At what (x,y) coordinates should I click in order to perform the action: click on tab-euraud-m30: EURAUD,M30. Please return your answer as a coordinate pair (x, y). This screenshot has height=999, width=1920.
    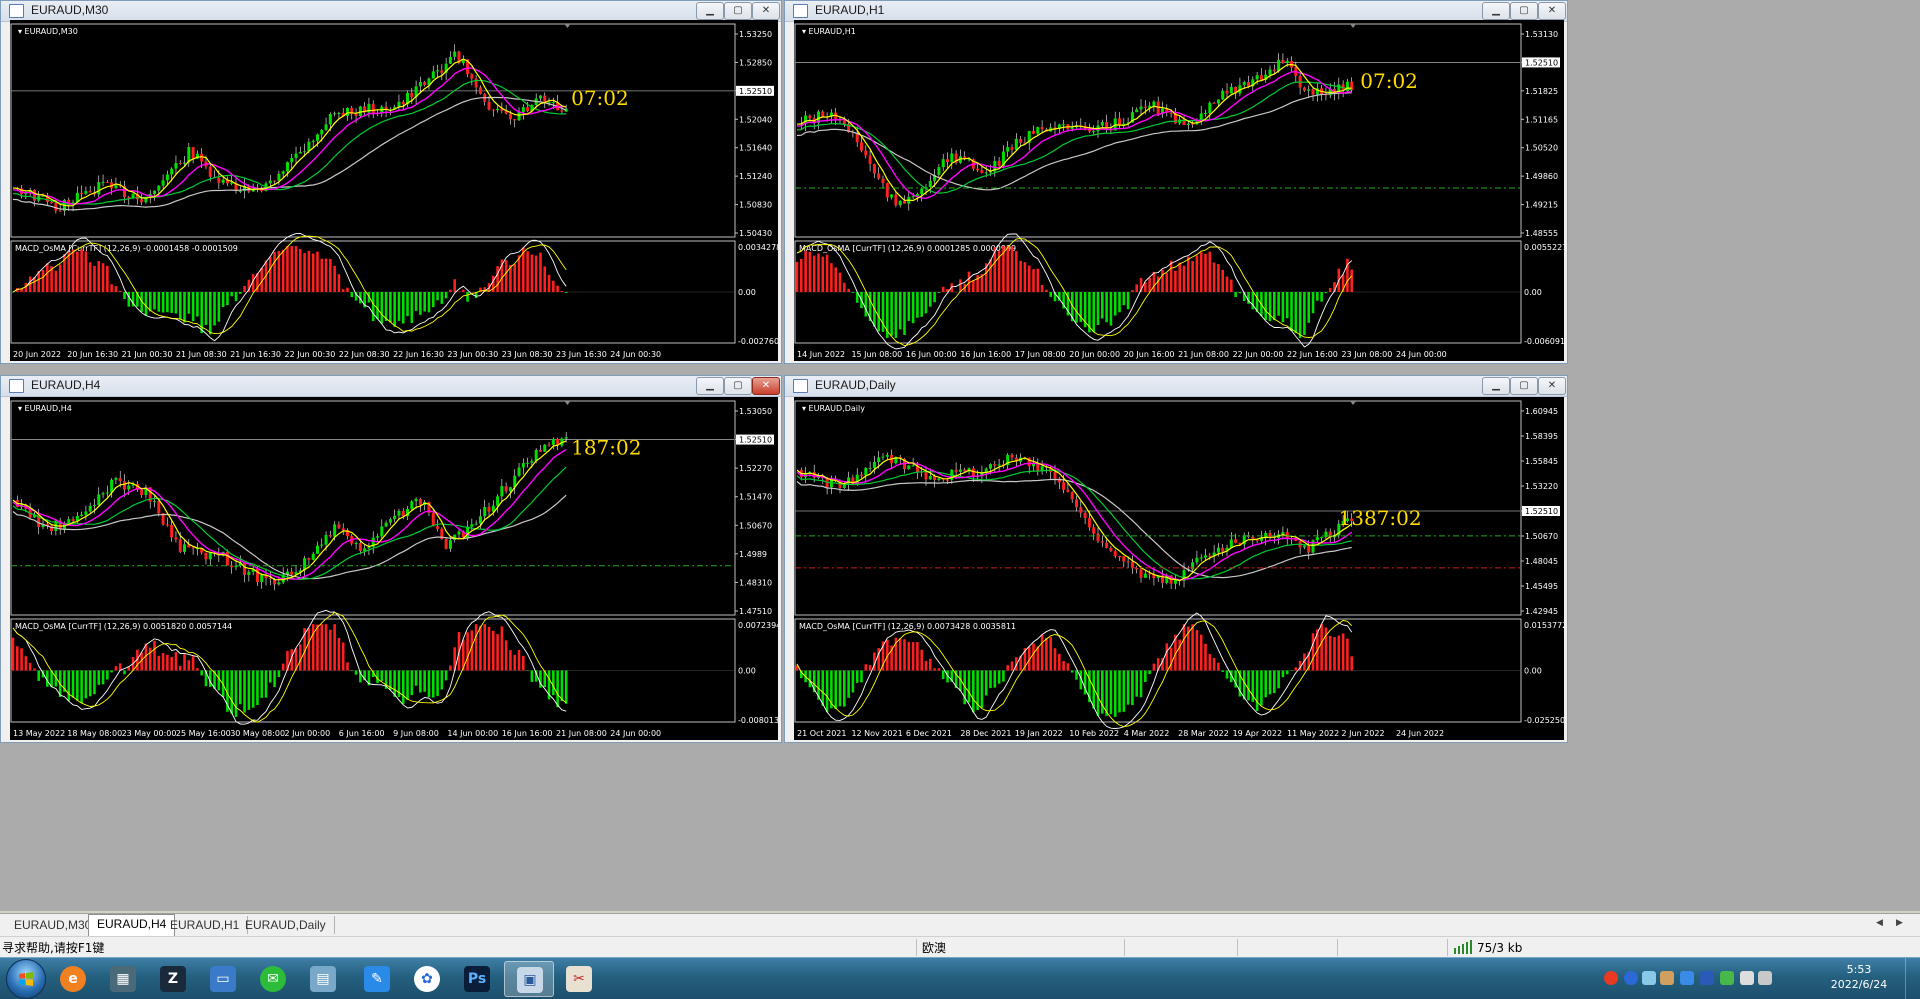
    Looking at the image, I should click on (53, 925).